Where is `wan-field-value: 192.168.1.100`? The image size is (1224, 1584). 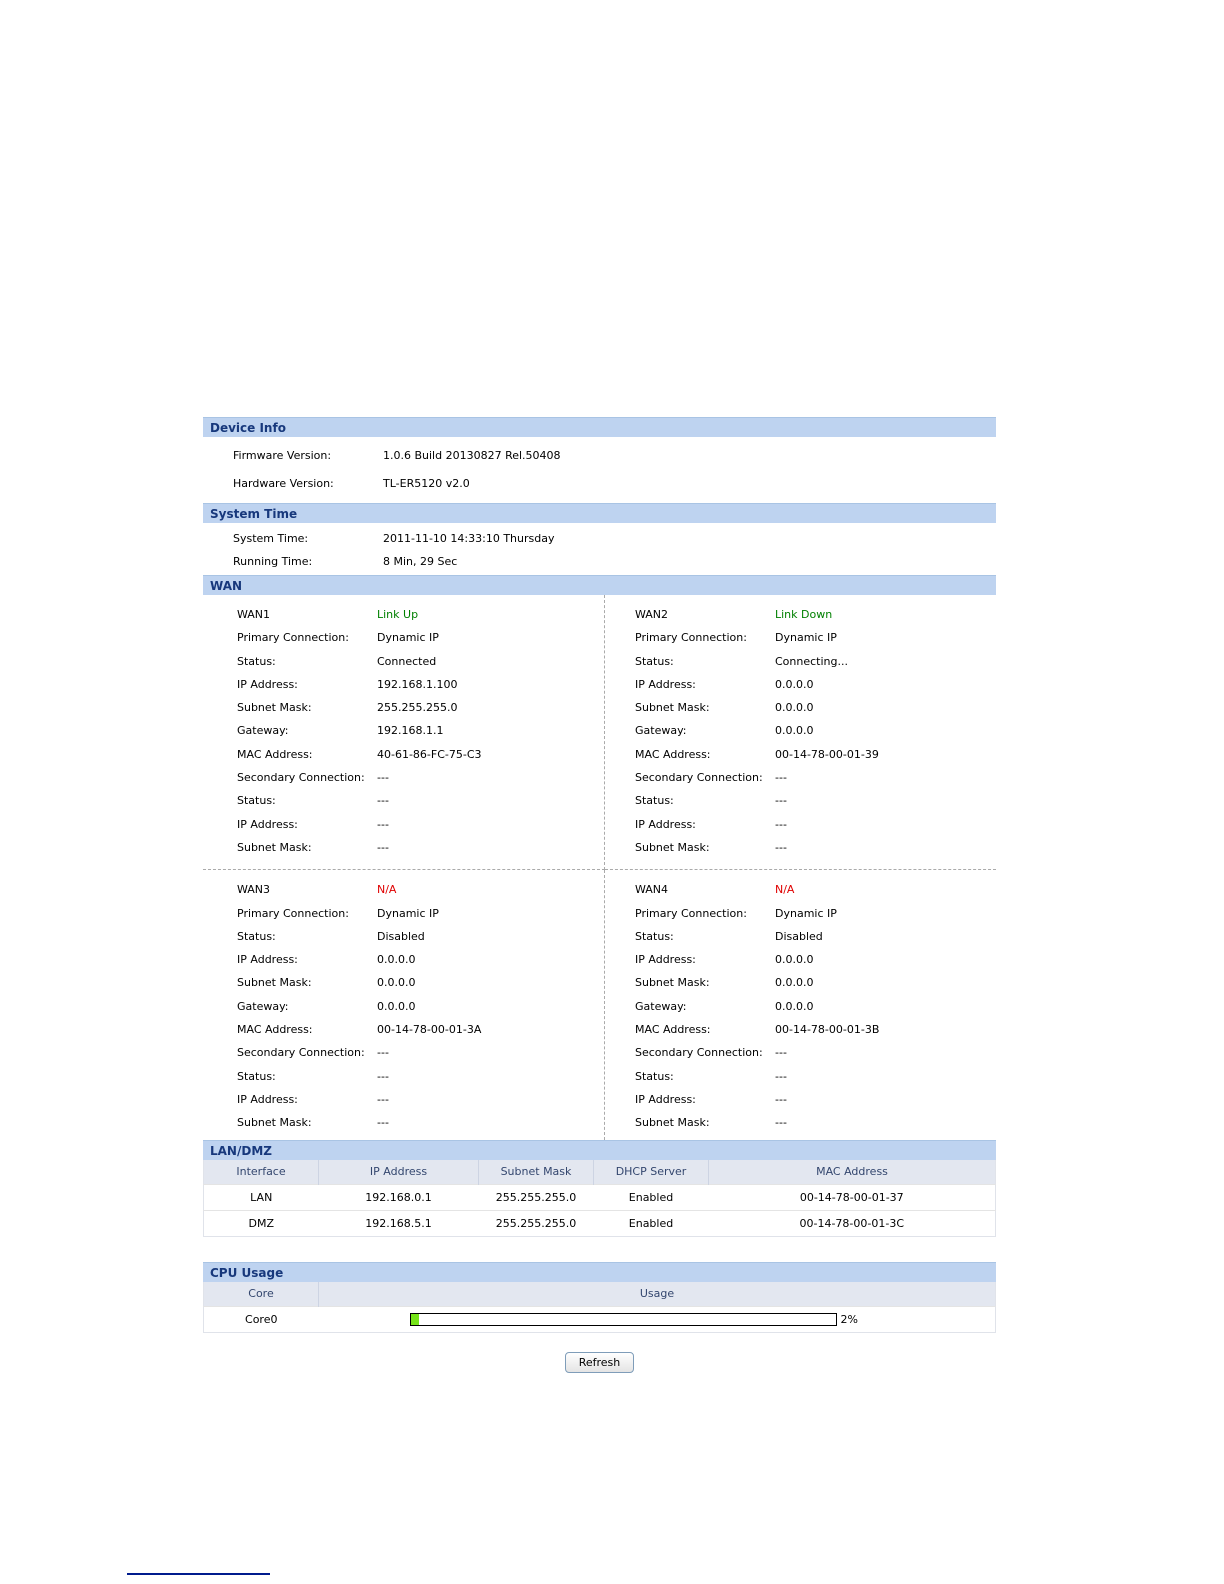 wan-field-value: 192.168.1.100 is located at coordinates (417, 684).